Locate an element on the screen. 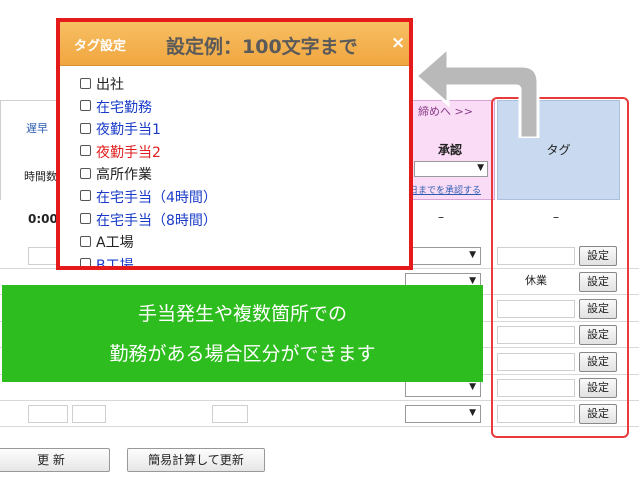  tag-option-label: 在宅手当（4時間） is located at coordinates (156, 197).